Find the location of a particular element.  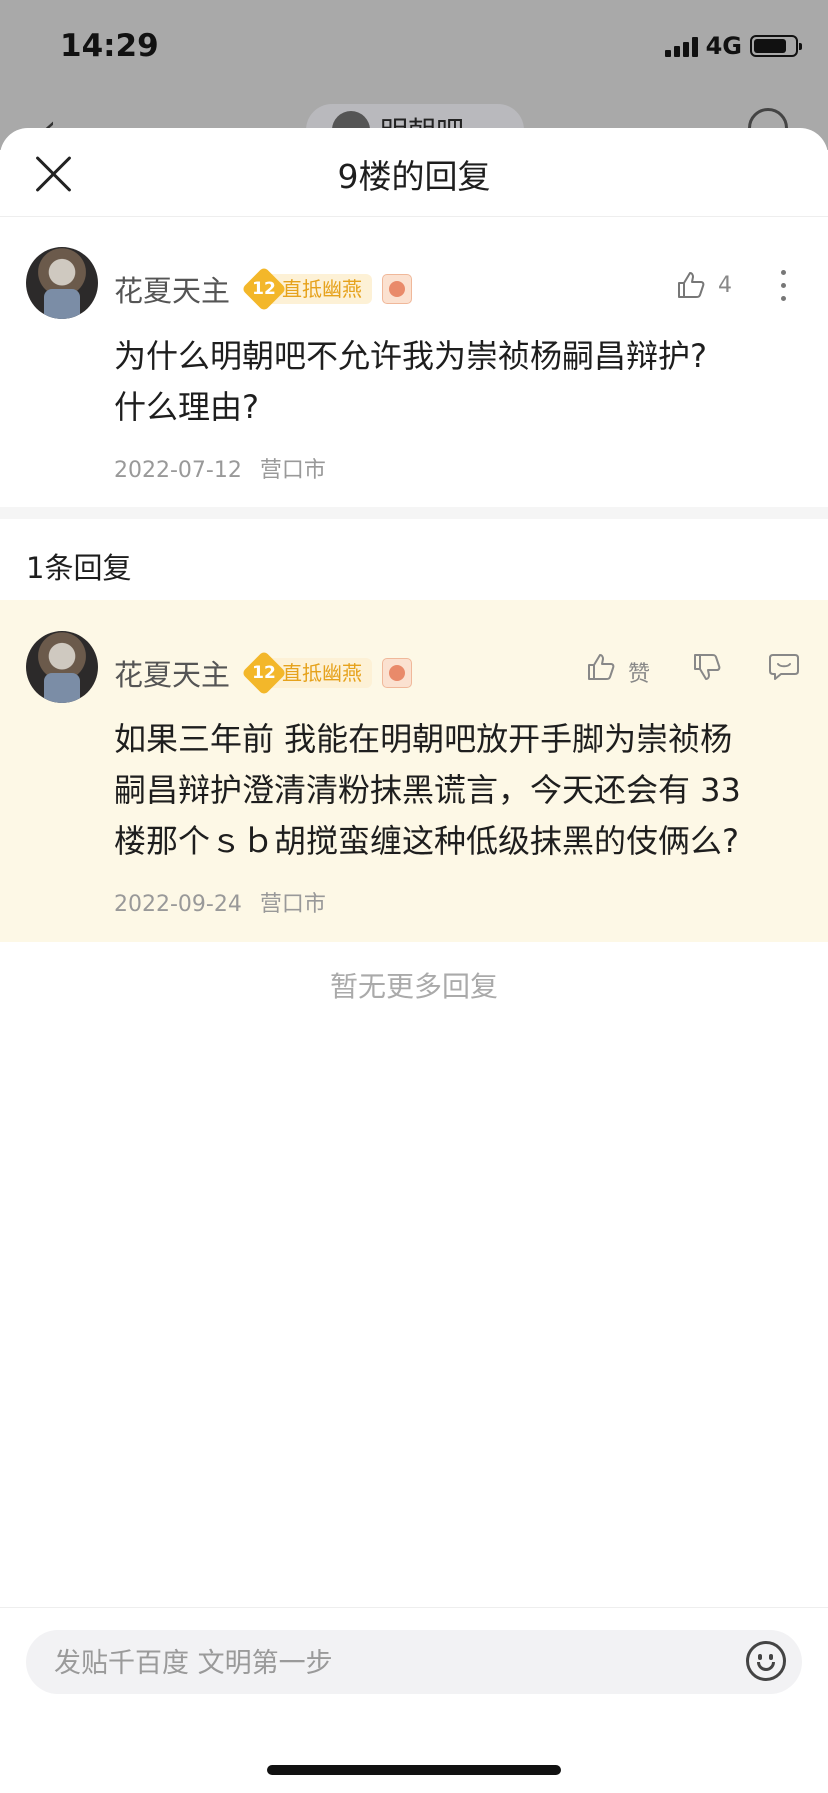

home-indicator is located at coordinates (414, 1770).